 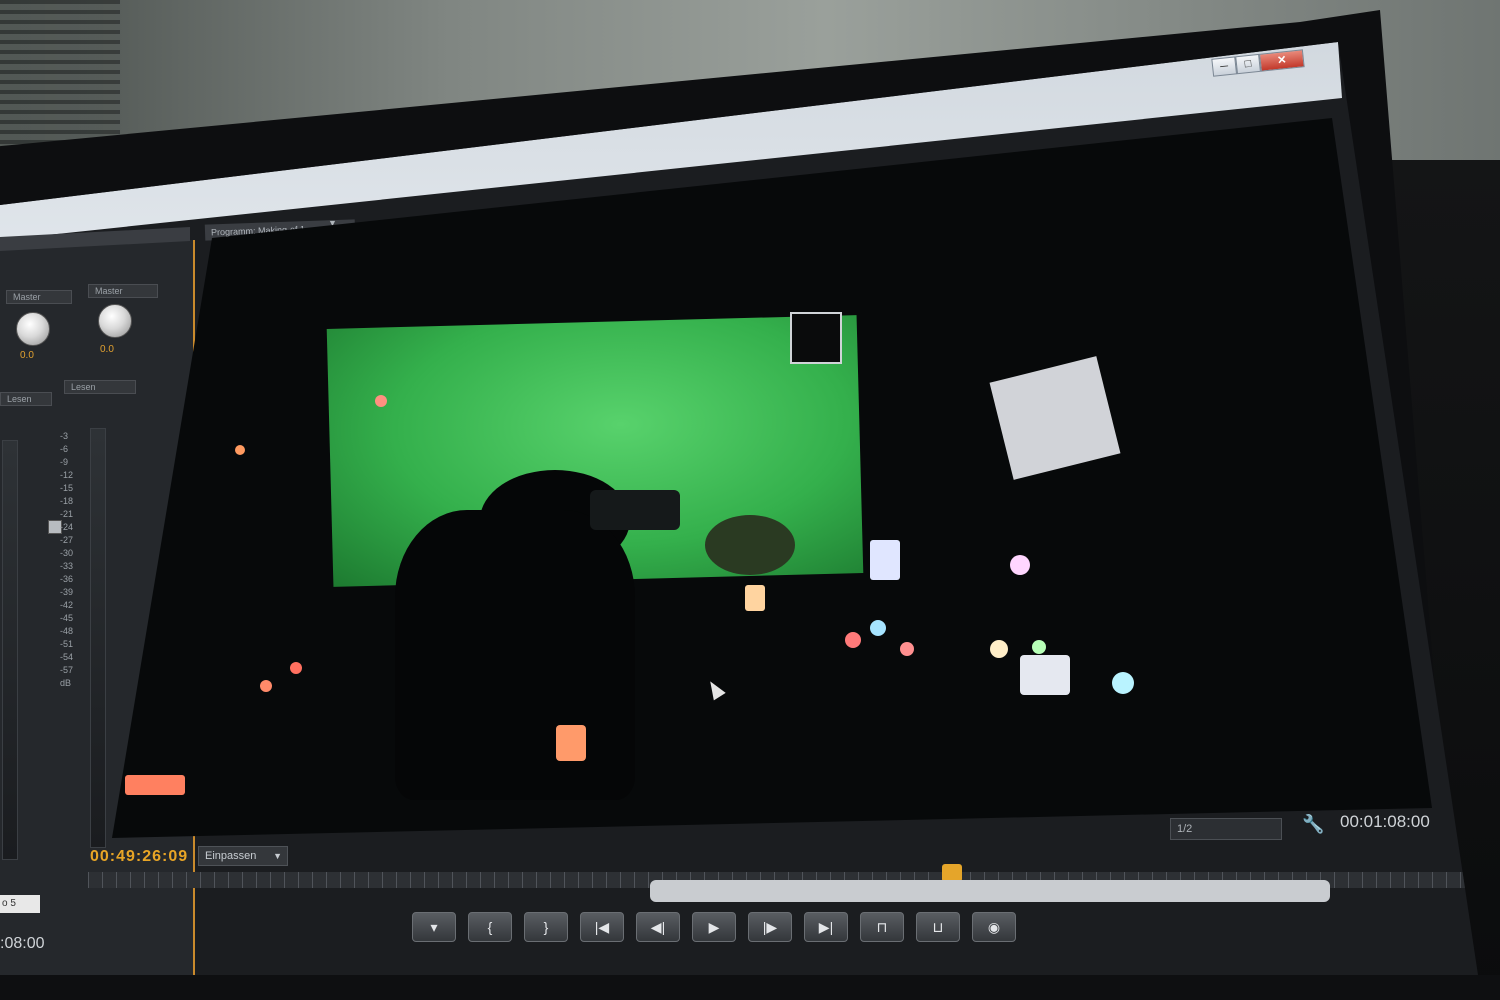 I want to click on current-timecode: 00:49:26:09, so click(x=139, y=857).